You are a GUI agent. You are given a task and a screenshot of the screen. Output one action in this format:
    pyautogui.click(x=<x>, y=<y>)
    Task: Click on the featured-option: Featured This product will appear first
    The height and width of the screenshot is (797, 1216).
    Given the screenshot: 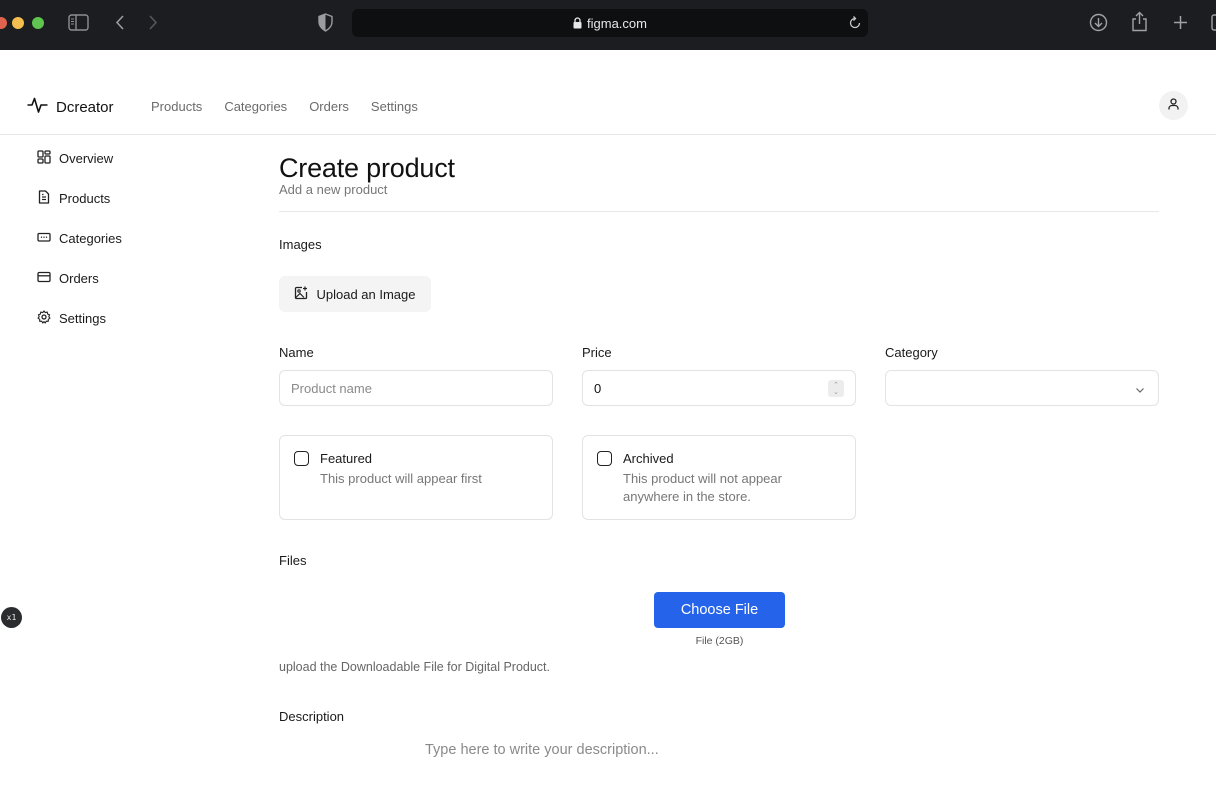 What is the action you would take?
    pyautogui.click(x=416, y=477)
    